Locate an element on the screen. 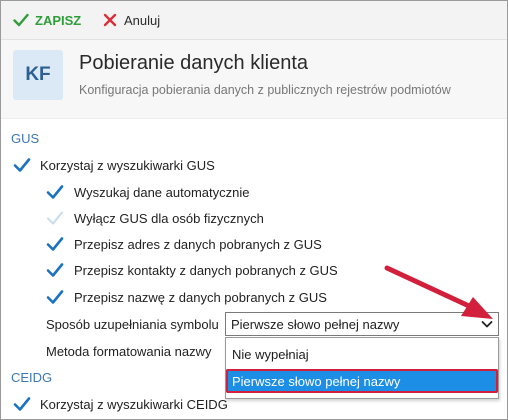  checkbox-copy-name: Przepisz nazwę z danych pobranych z GUS is located at coordinates (186, 297).